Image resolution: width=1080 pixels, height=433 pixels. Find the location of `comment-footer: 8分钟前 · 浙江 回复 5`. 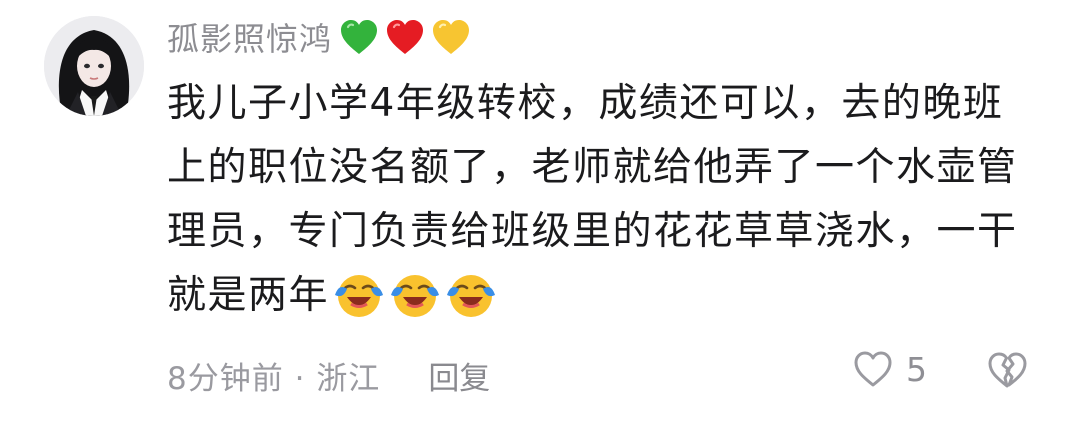

comment-footer: 8分钟前 · 浙江 回复 5 is located at coordinates (607, 375).